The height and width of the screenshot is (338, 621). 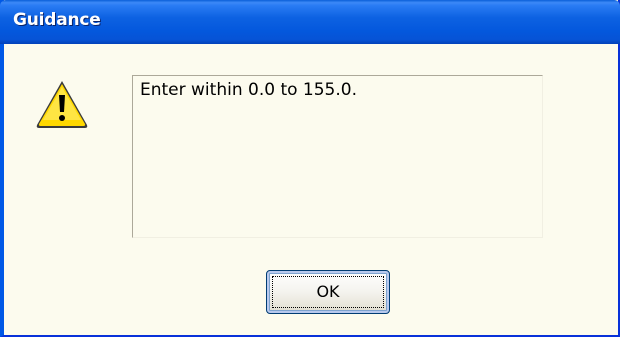 What do you see at coordinates (310, 22) in the screenshot?
I see `title-bar: Guidance` at bounding box center [310, 22].